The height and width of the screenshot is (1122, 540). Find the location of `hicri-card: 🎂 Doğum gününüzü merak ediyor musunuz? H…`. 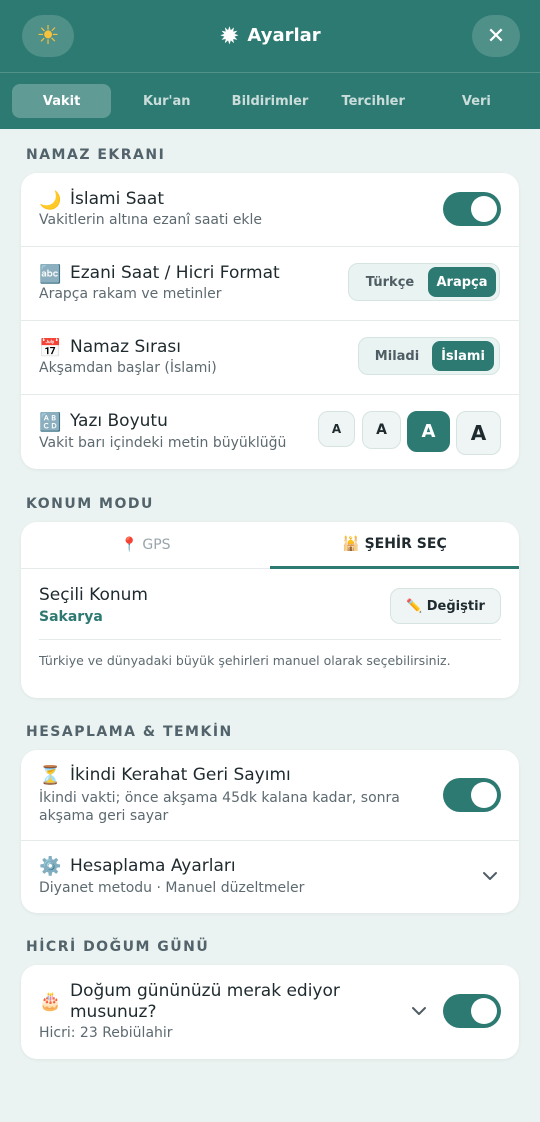

hicri-card: 🎂 Doğum gününüzü merak ediyor musunuz? H… is located at coordinates (270, 1012).